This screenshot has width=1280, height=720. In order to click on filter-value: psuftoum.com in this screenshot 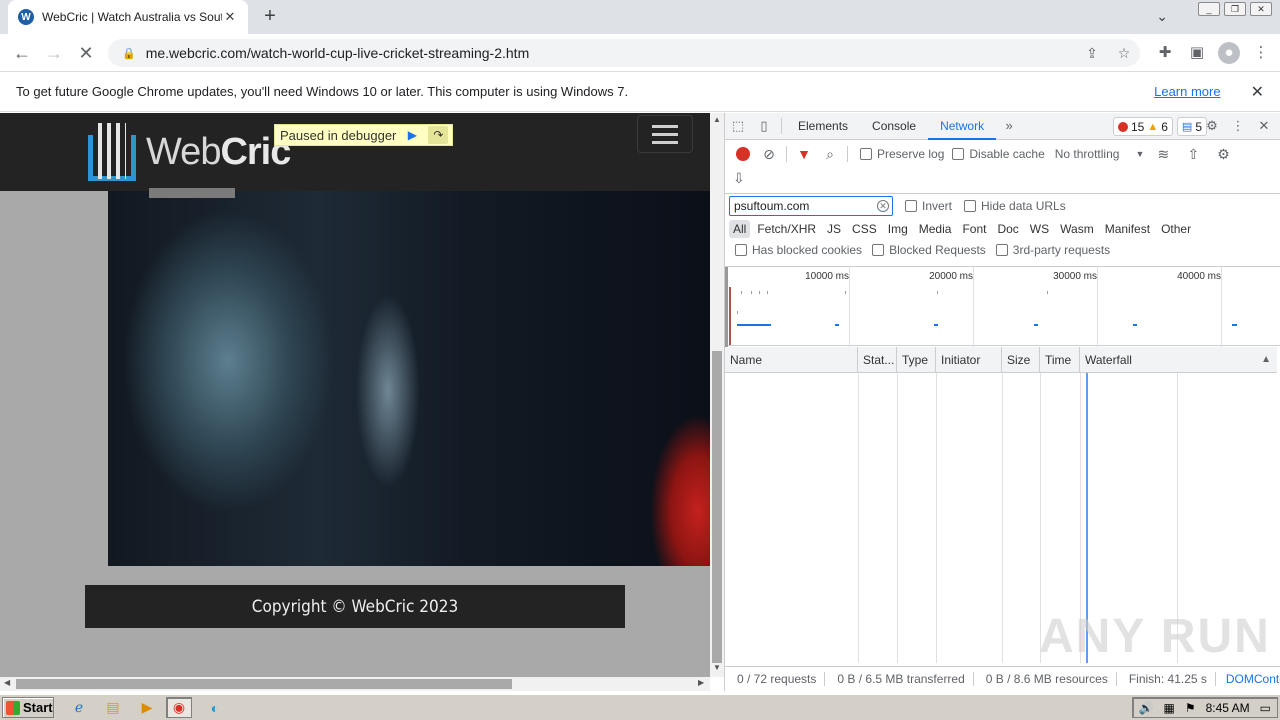, I will do `click(771, 206)`.